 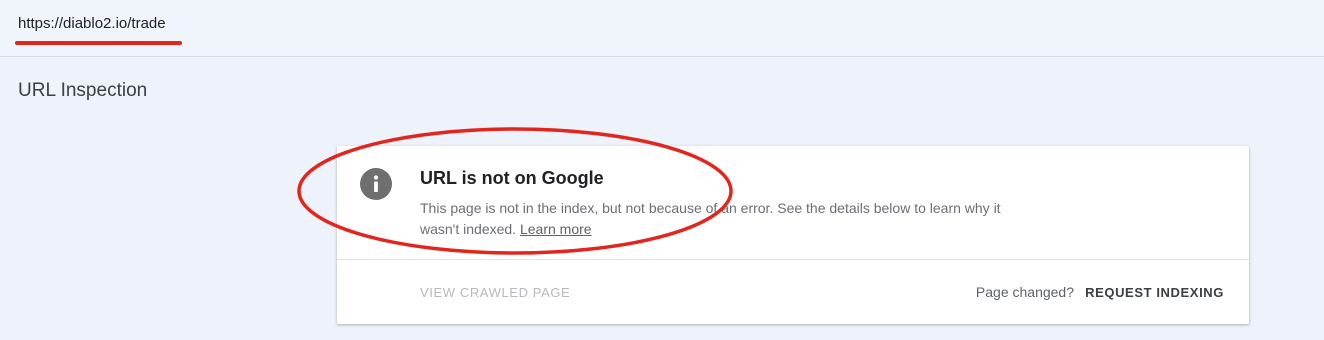 What do you see at coordinates (98, 43) in the screenshot?
I see `url-underline-annotation` at bounding box center [98, 43].